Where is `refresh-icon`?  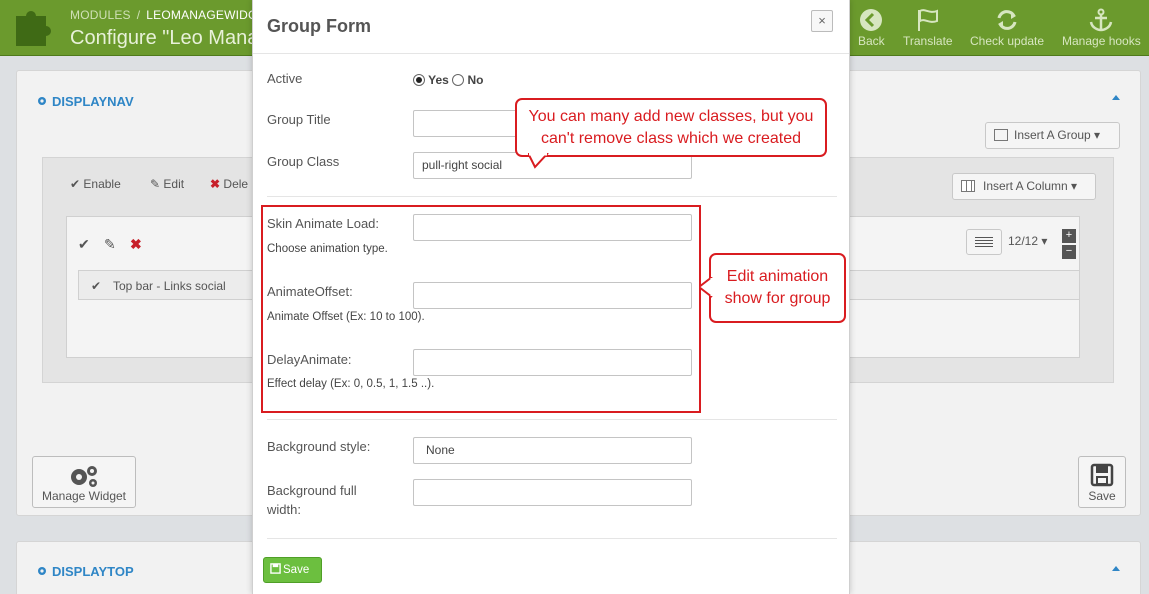 refresh-icon is located at coordinates (1007, 20).